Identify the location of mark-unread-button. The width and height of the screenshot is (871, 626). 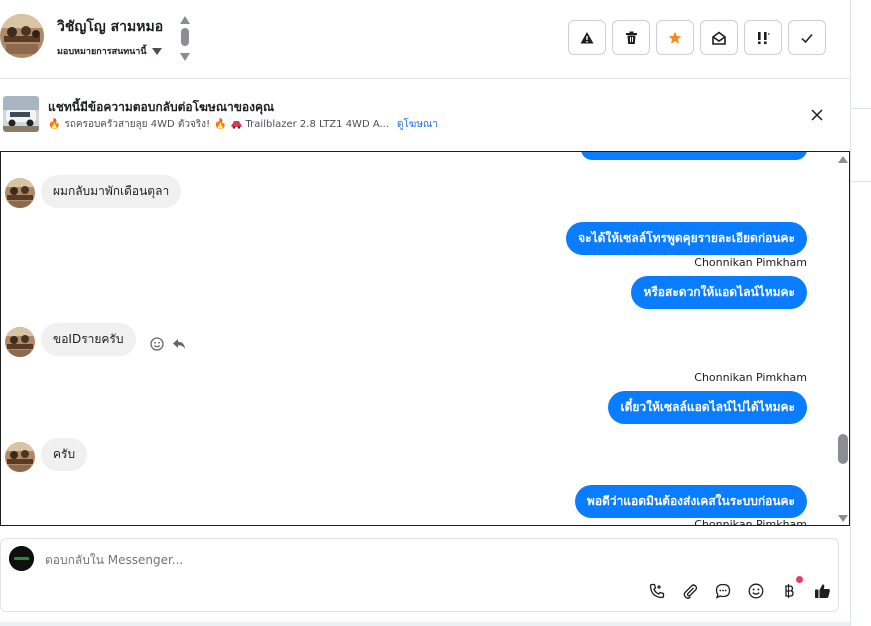
(719, 37).